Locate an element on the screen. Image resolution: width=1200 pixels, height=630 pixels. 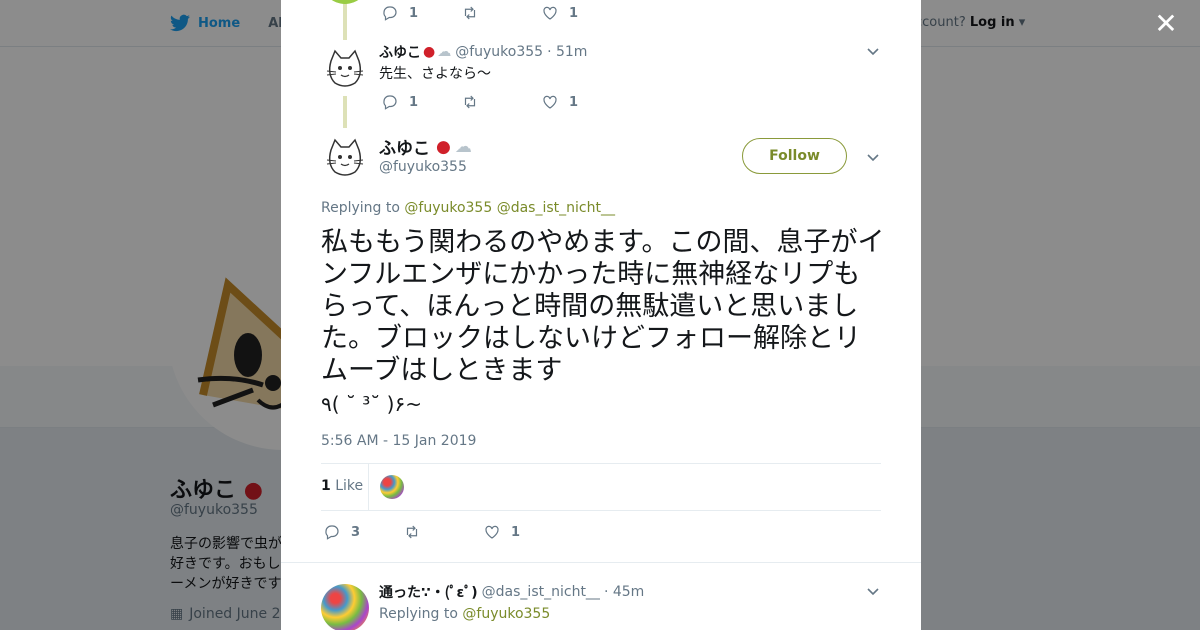
author-name-row: ふゆこ ● ☁ is located at coordinates (425, 147).